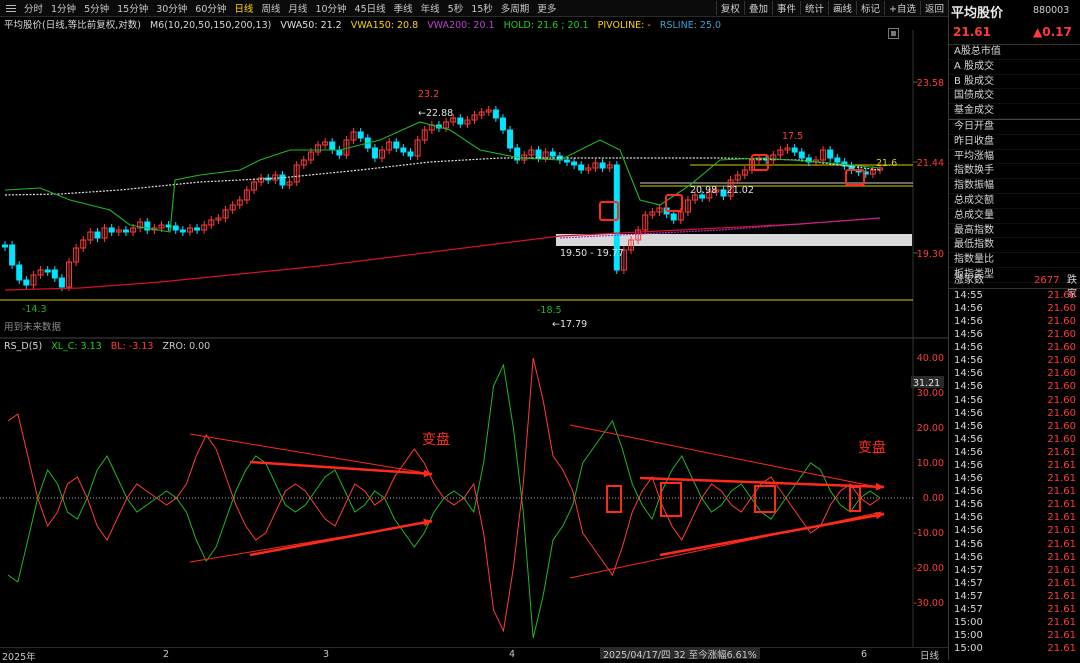 The width and height of the screenshot is (1080, 663). What do you see at coordinates (1014, 201) in the screenshot?
I see `quote-field: 总成交额` at bounding box center [1014, 201].